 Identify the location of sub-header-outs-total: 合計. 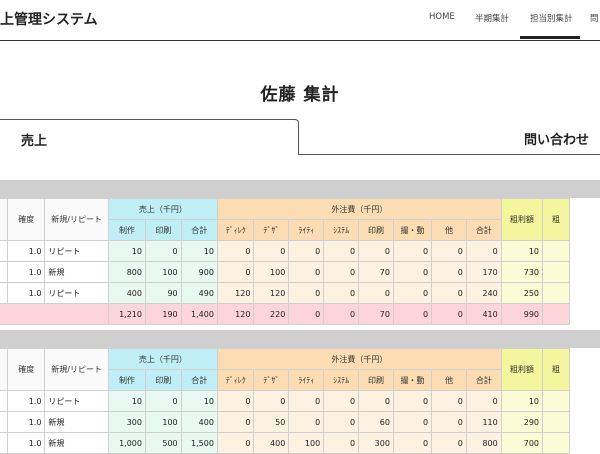
(483, 230).